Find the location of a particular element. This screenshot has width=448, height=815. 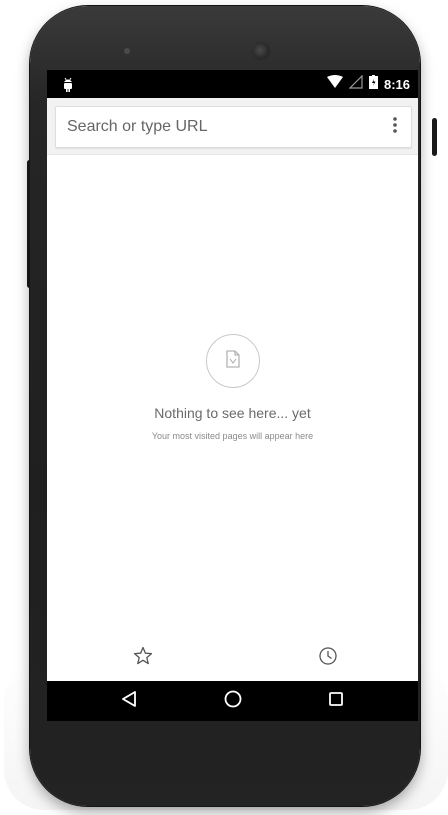

empty-state-subtitle: Your most visited pages will appear here is located at coordinates (232, 436).